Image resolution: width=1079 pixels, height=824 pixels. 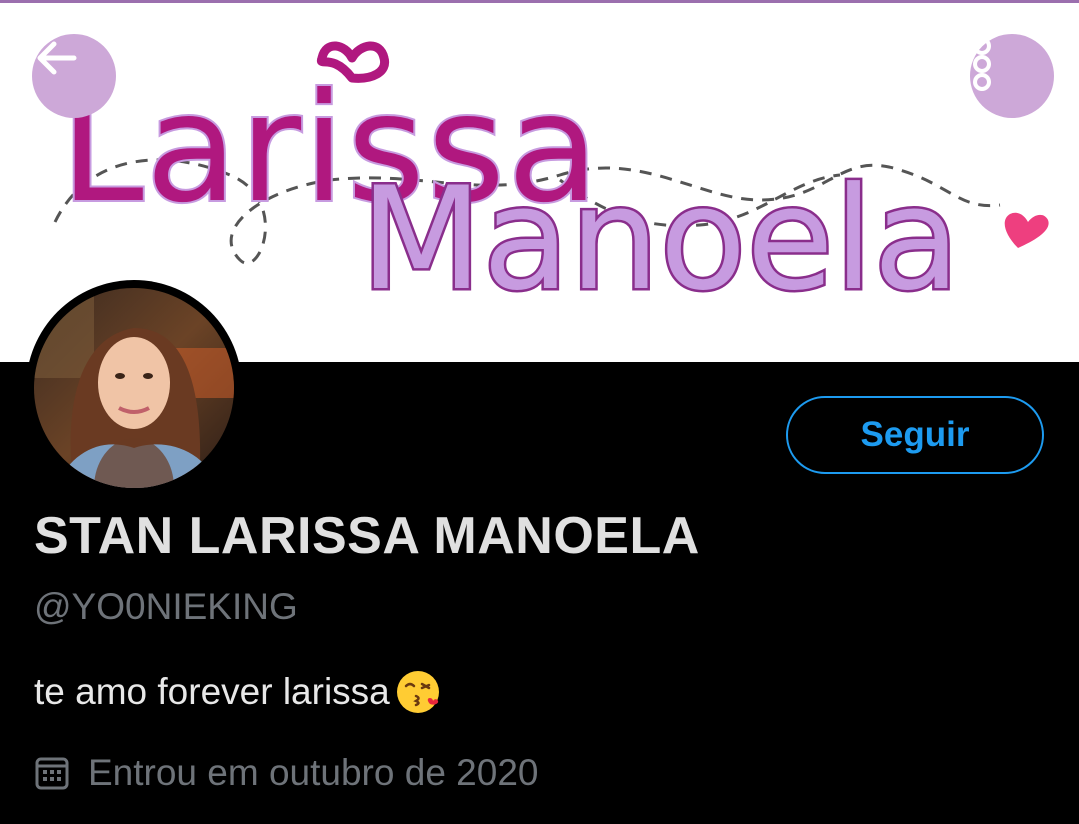 I want to click on more-vertical-icon, so click(x=982, y=64).